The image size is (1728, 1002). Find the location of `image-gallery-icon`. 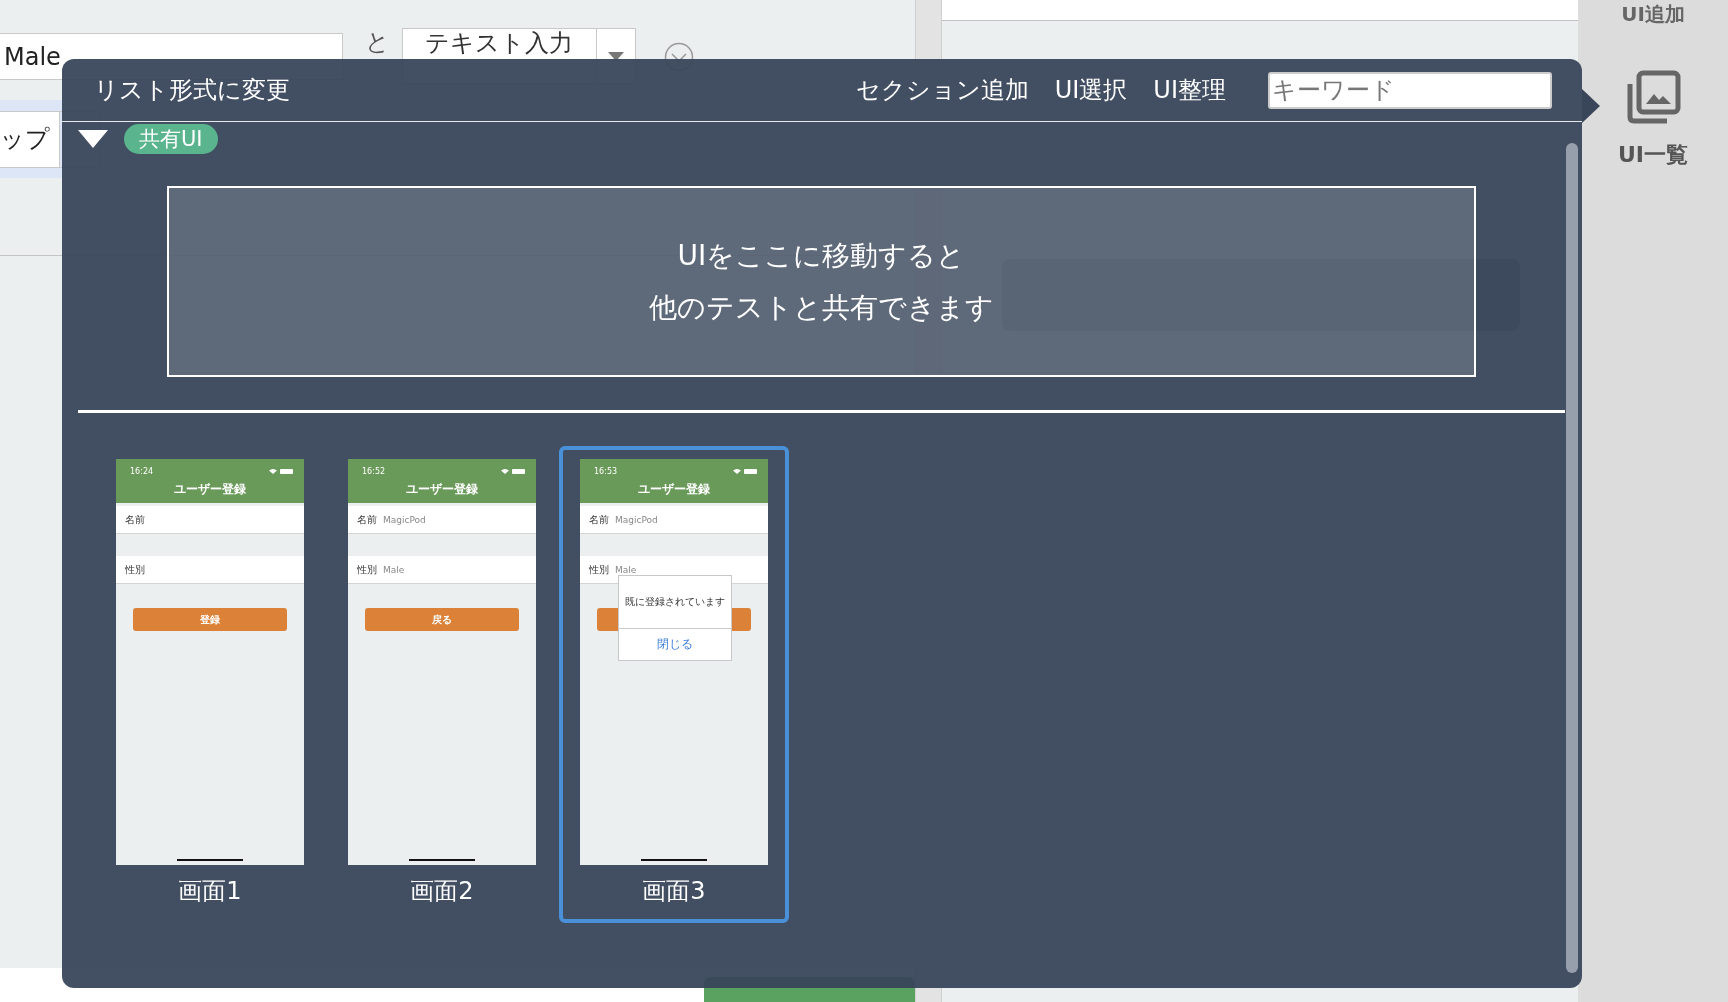

image-gallery-icon is located at coordinates (1653, 98).